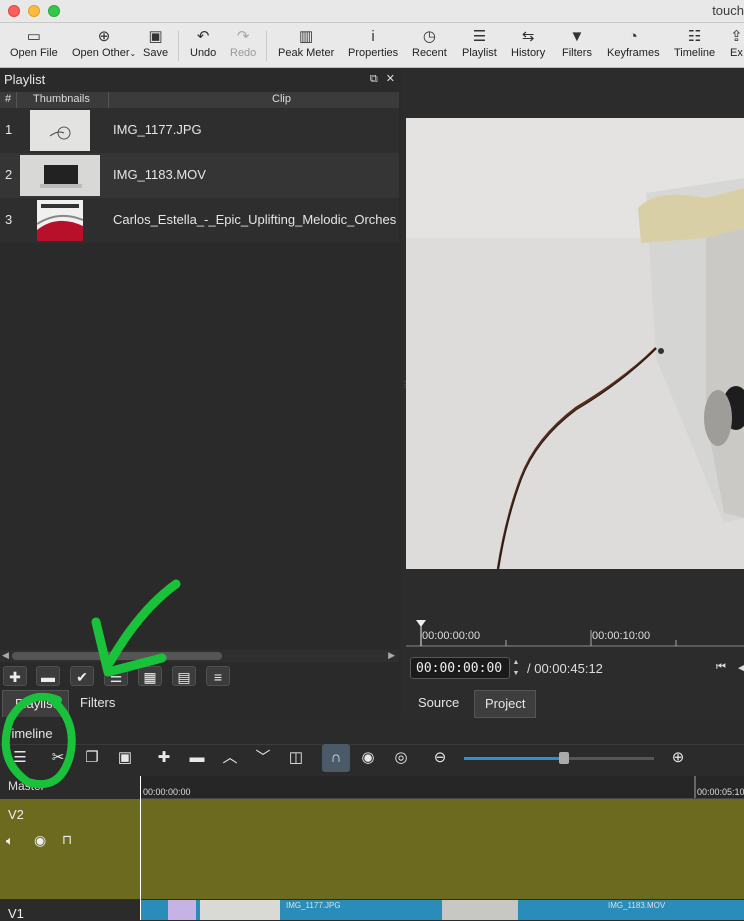 This screenshot has width=744, height=921. Describe the element at coordinates (199, 175) in the screenshot. I see `playlist-row: 2 IMG_1183.MOV` at that location.